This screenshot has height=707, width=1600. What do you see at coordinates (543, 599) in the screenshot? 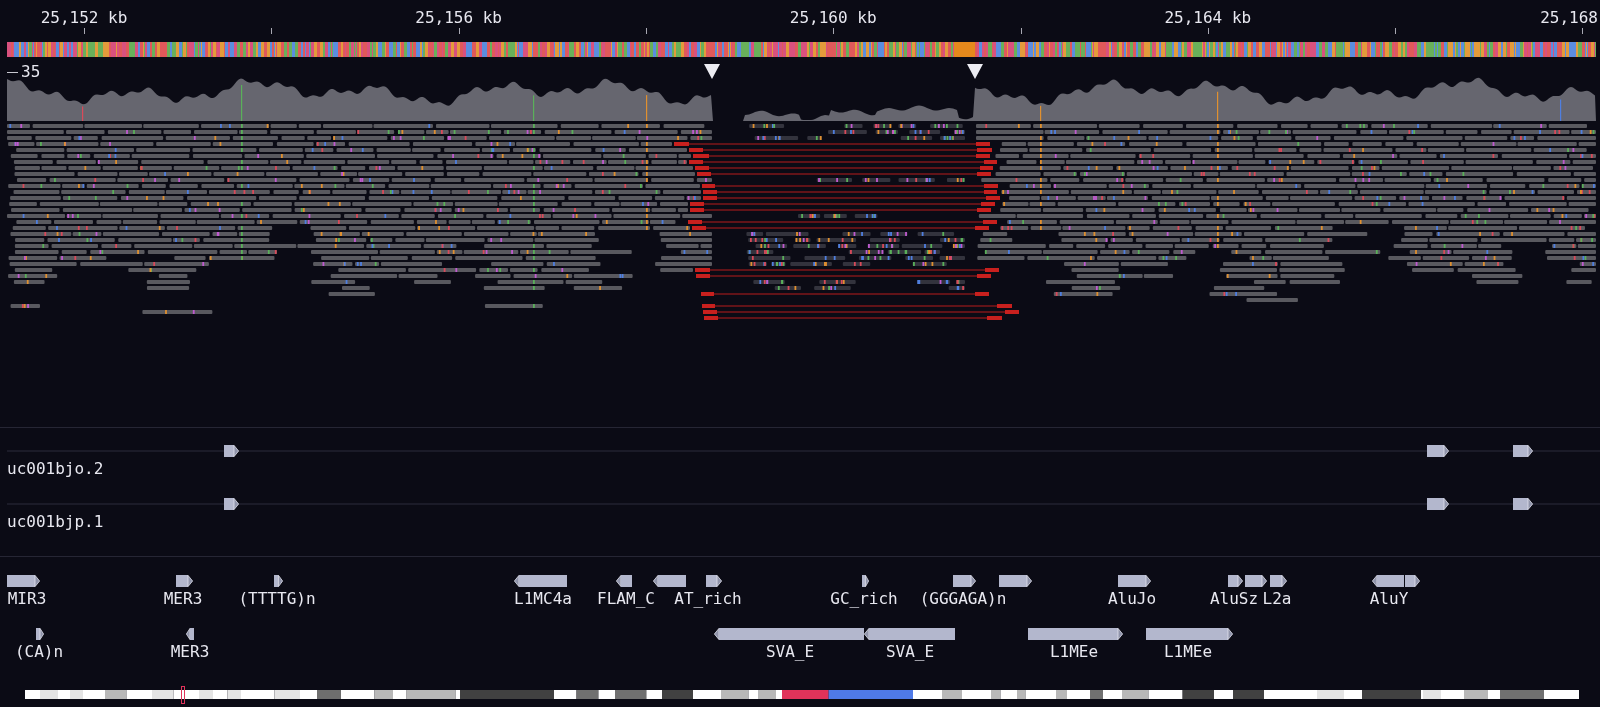
I see `repeat-label: L1MC4a` at bounding box center [543, 599].